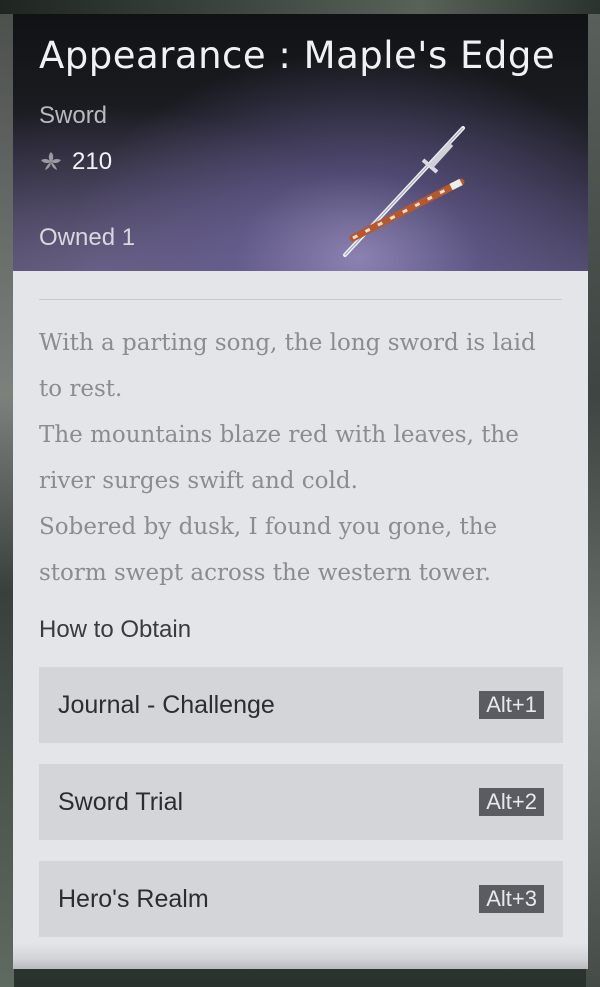  I want to click on obtain-option-label: Journal - Challenge, so click(166, 704).